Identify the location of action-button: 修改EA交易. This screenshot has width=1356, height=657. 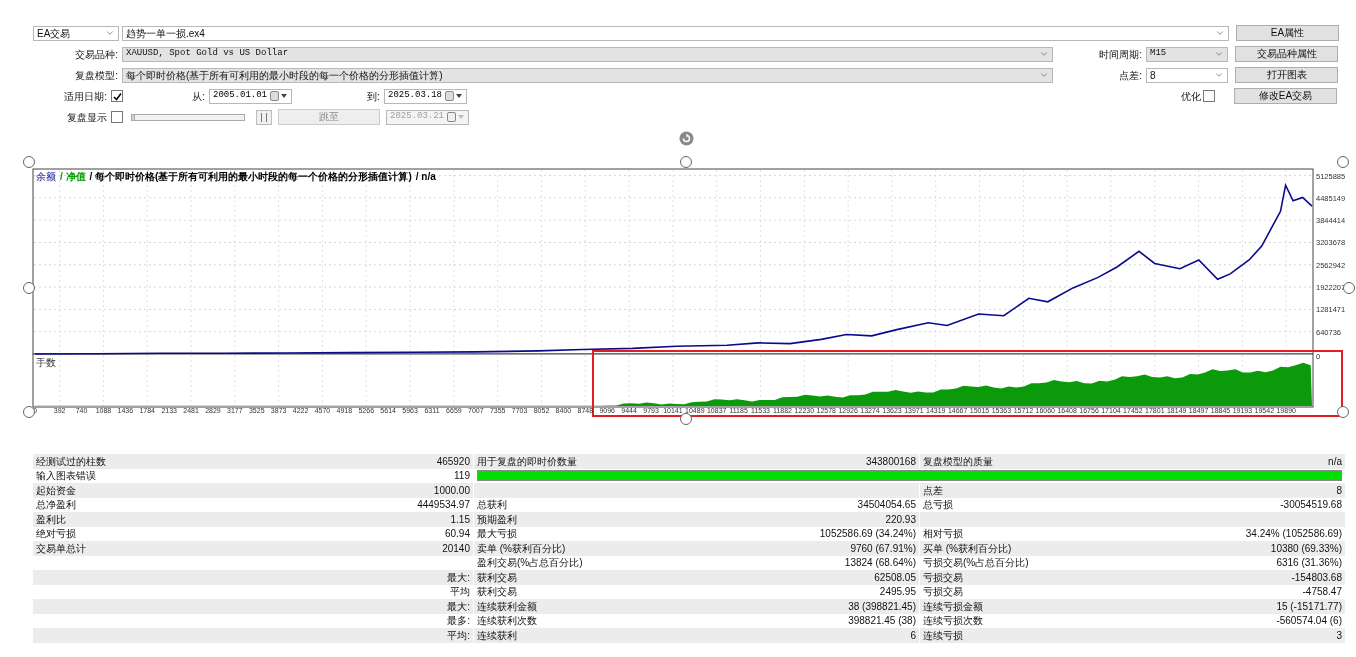
(1285, 96).